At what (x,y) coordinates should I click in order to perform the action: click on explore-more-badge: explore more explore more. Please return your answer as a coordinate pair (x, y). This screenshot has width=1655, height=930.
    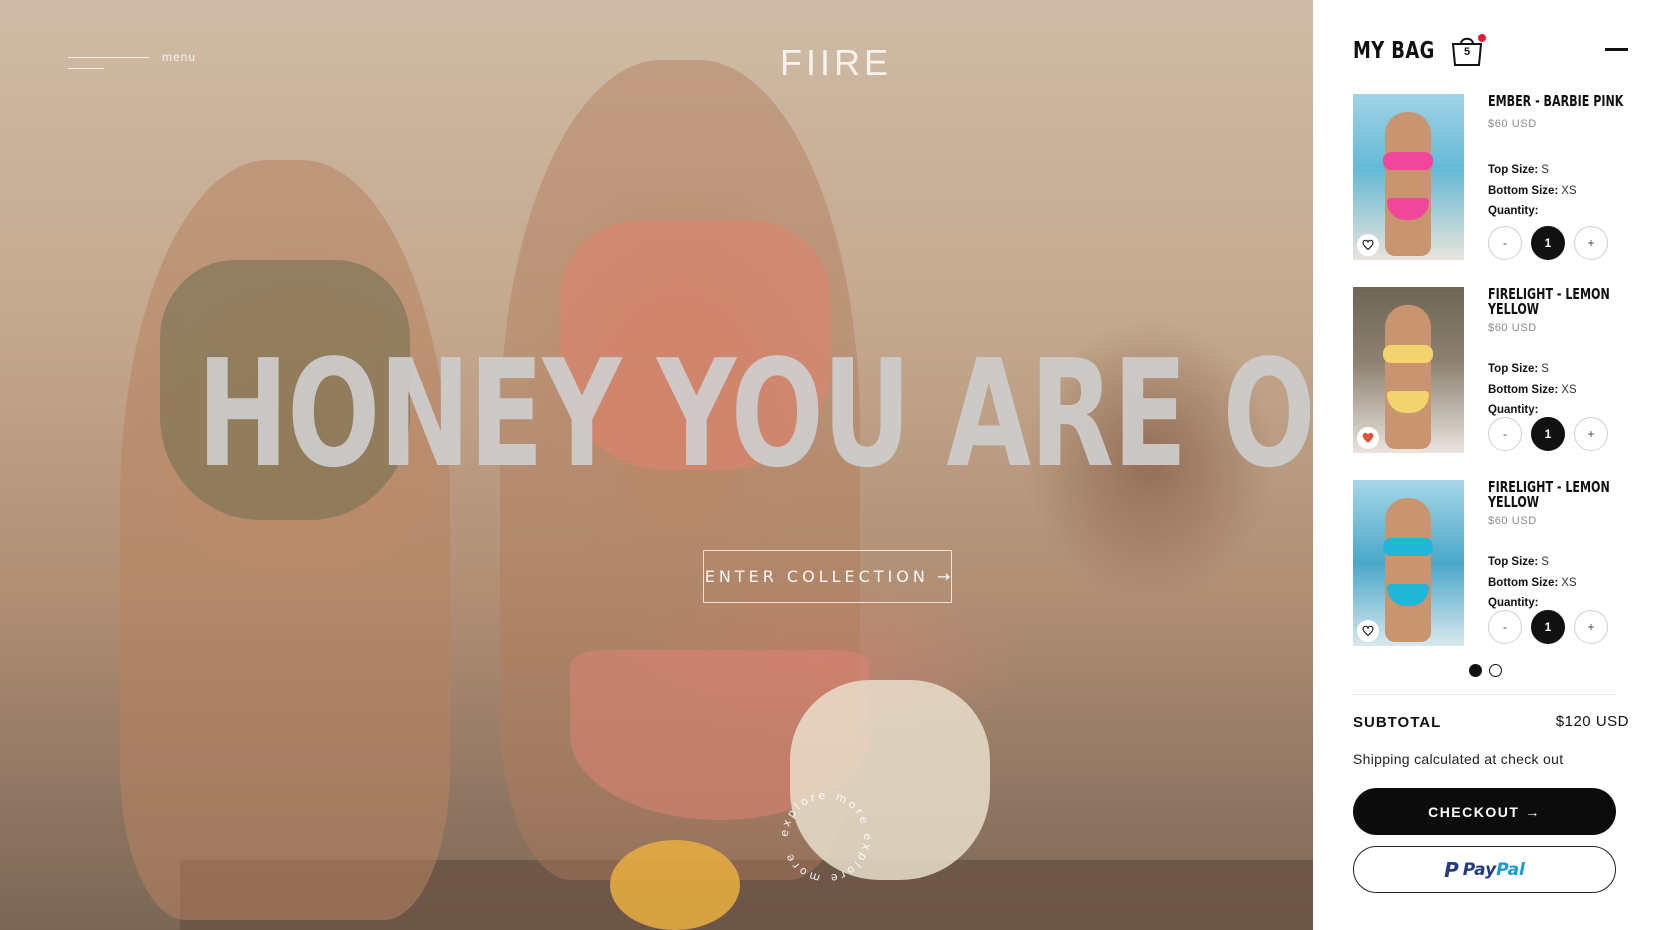
    Looking at the image, I should click on (826, 837).